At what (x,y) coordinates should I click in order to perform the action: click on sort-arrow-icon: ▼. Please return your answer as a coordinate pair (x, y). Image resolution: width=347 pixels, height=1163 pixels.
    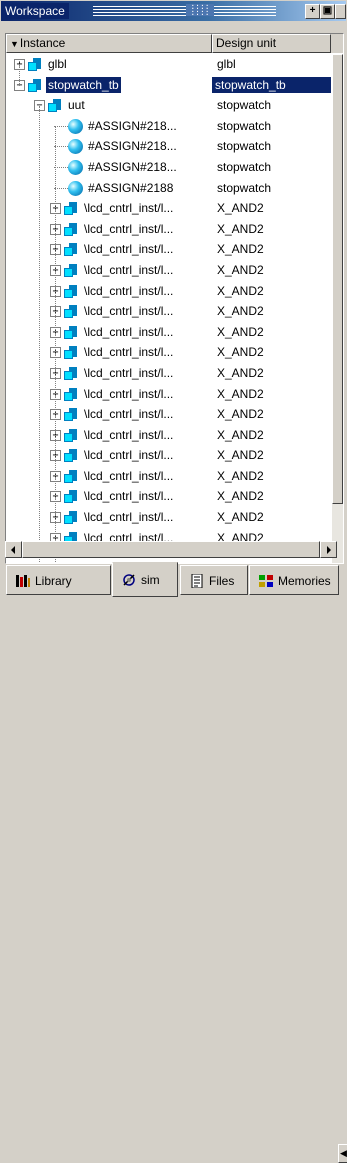
    Looking at the image, I should click on (14, 44).